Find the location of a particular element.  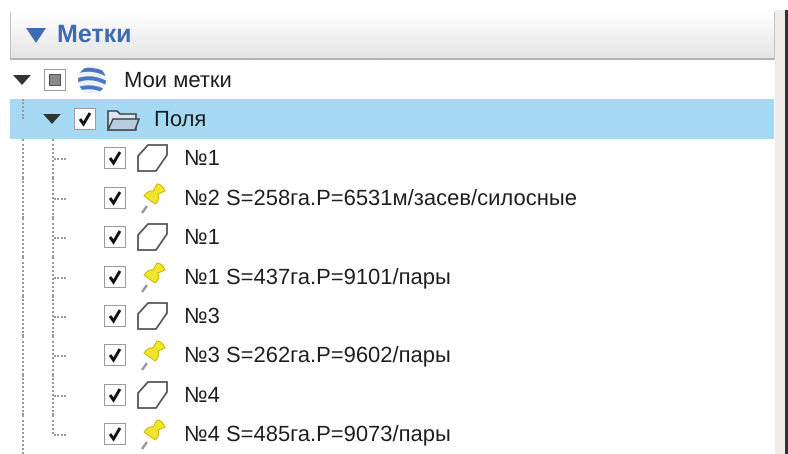

item-label: №1 S=437га.P=9101/пары is located at coordinates (317, 277).